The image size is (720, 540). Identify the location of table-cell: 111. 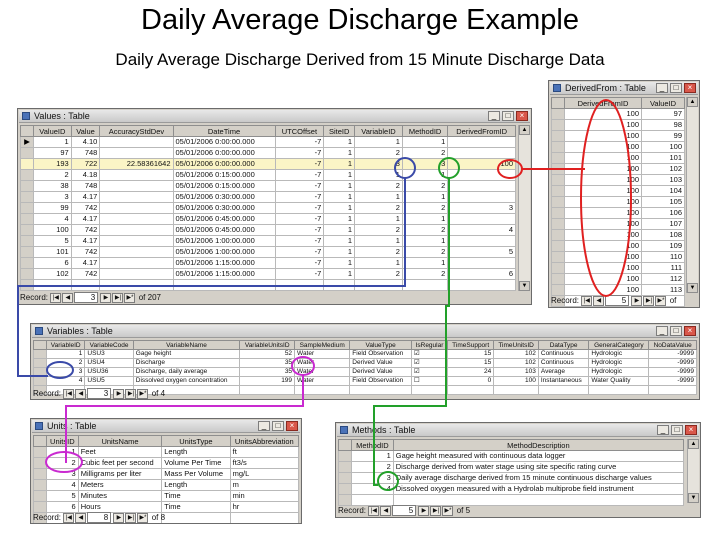
(663, 268).